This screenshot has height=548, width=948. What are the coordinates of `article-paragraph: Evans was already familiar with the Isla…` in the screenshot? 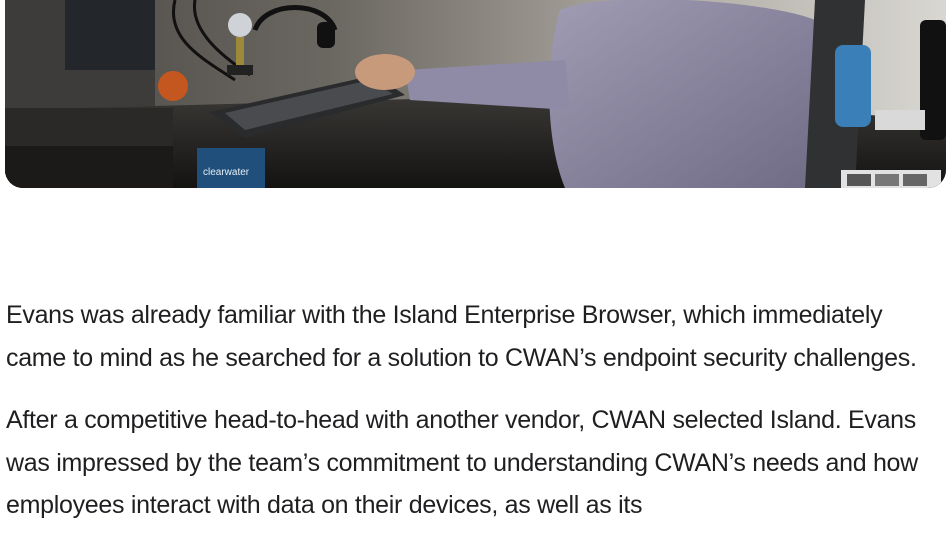 It's located at (461, 336).